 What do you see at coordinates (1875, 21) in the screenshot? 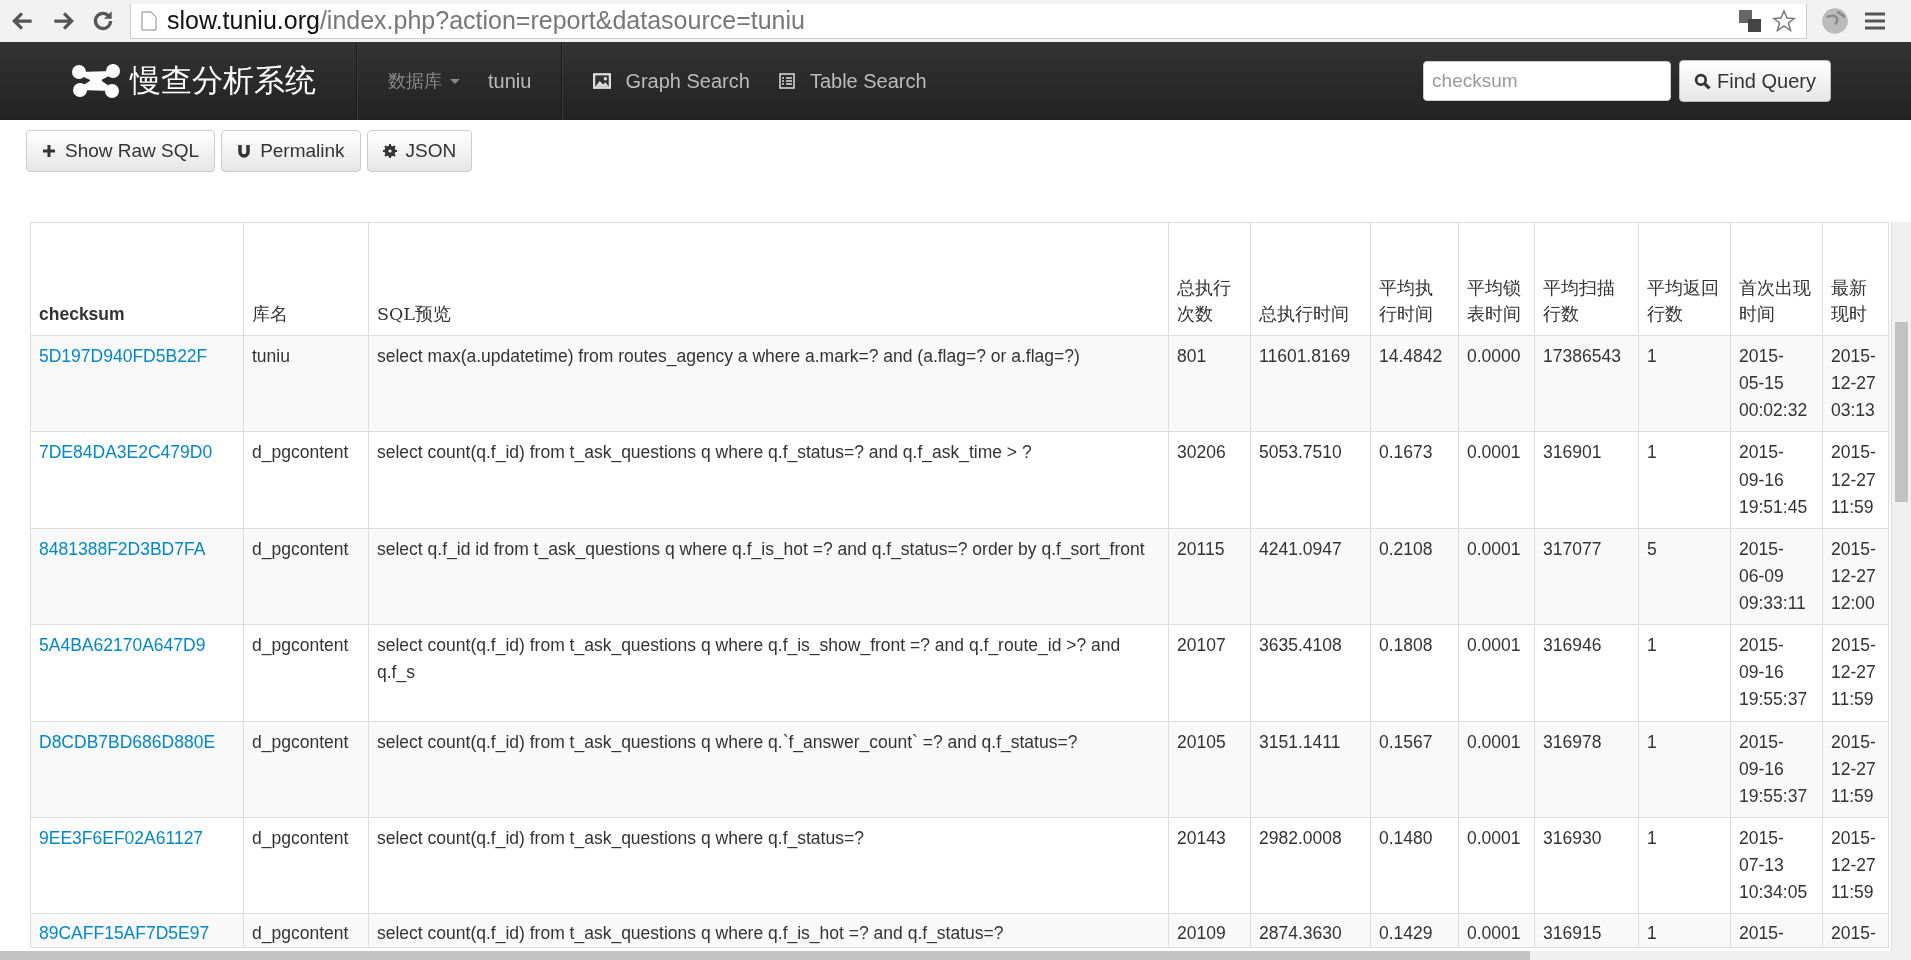
I see `menu-icon` at bounding box center [1875, 21].